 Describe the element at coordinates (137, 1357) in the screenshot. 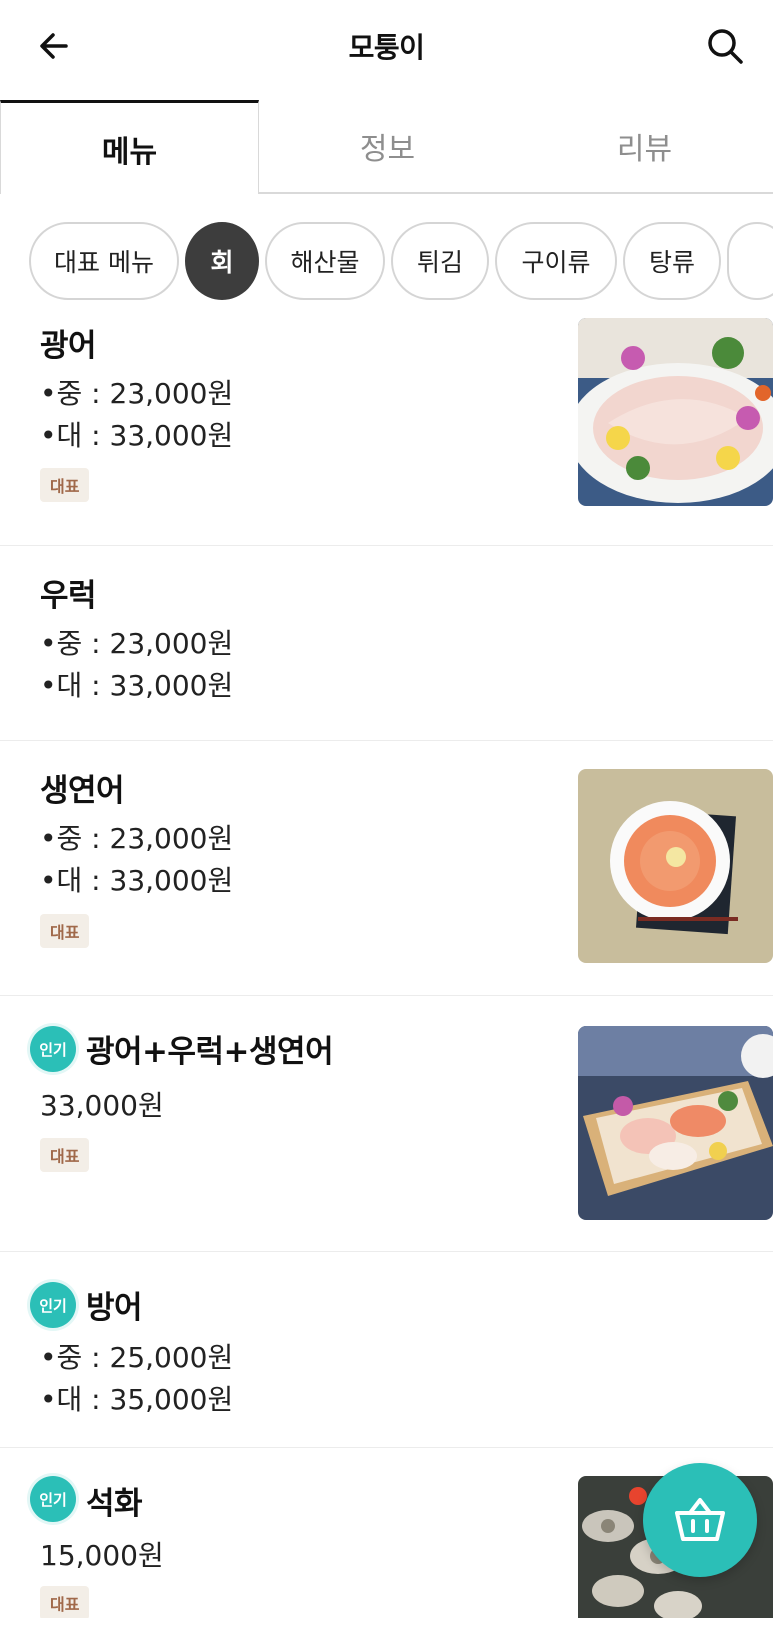

I see `menu-item-price: •중 : 25,000원` at that location.